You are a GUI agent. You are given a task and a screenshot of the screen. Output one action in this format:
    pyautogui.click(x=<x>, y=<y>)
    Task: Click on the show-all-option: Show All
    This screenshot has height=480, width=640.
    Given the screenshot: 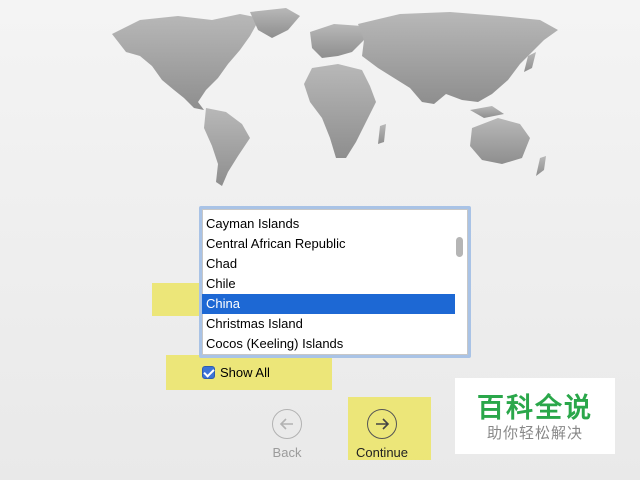 What is the action you would take?
    pyautogui.click(x=236, y=372)
    